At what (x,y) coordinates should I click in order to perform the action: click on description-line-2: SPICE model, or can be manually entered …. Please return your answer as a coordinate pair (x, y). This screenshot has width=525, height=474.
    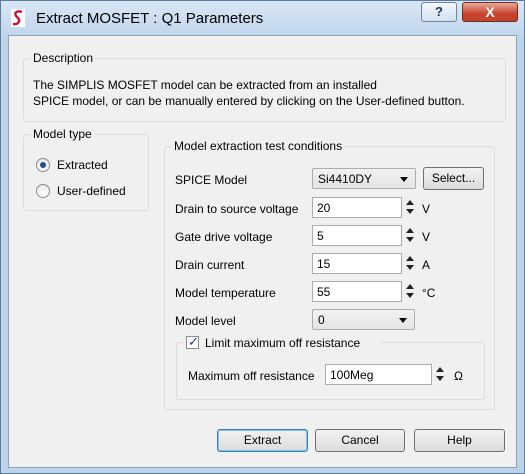
    Looking at the image, I should click on (249, 101).